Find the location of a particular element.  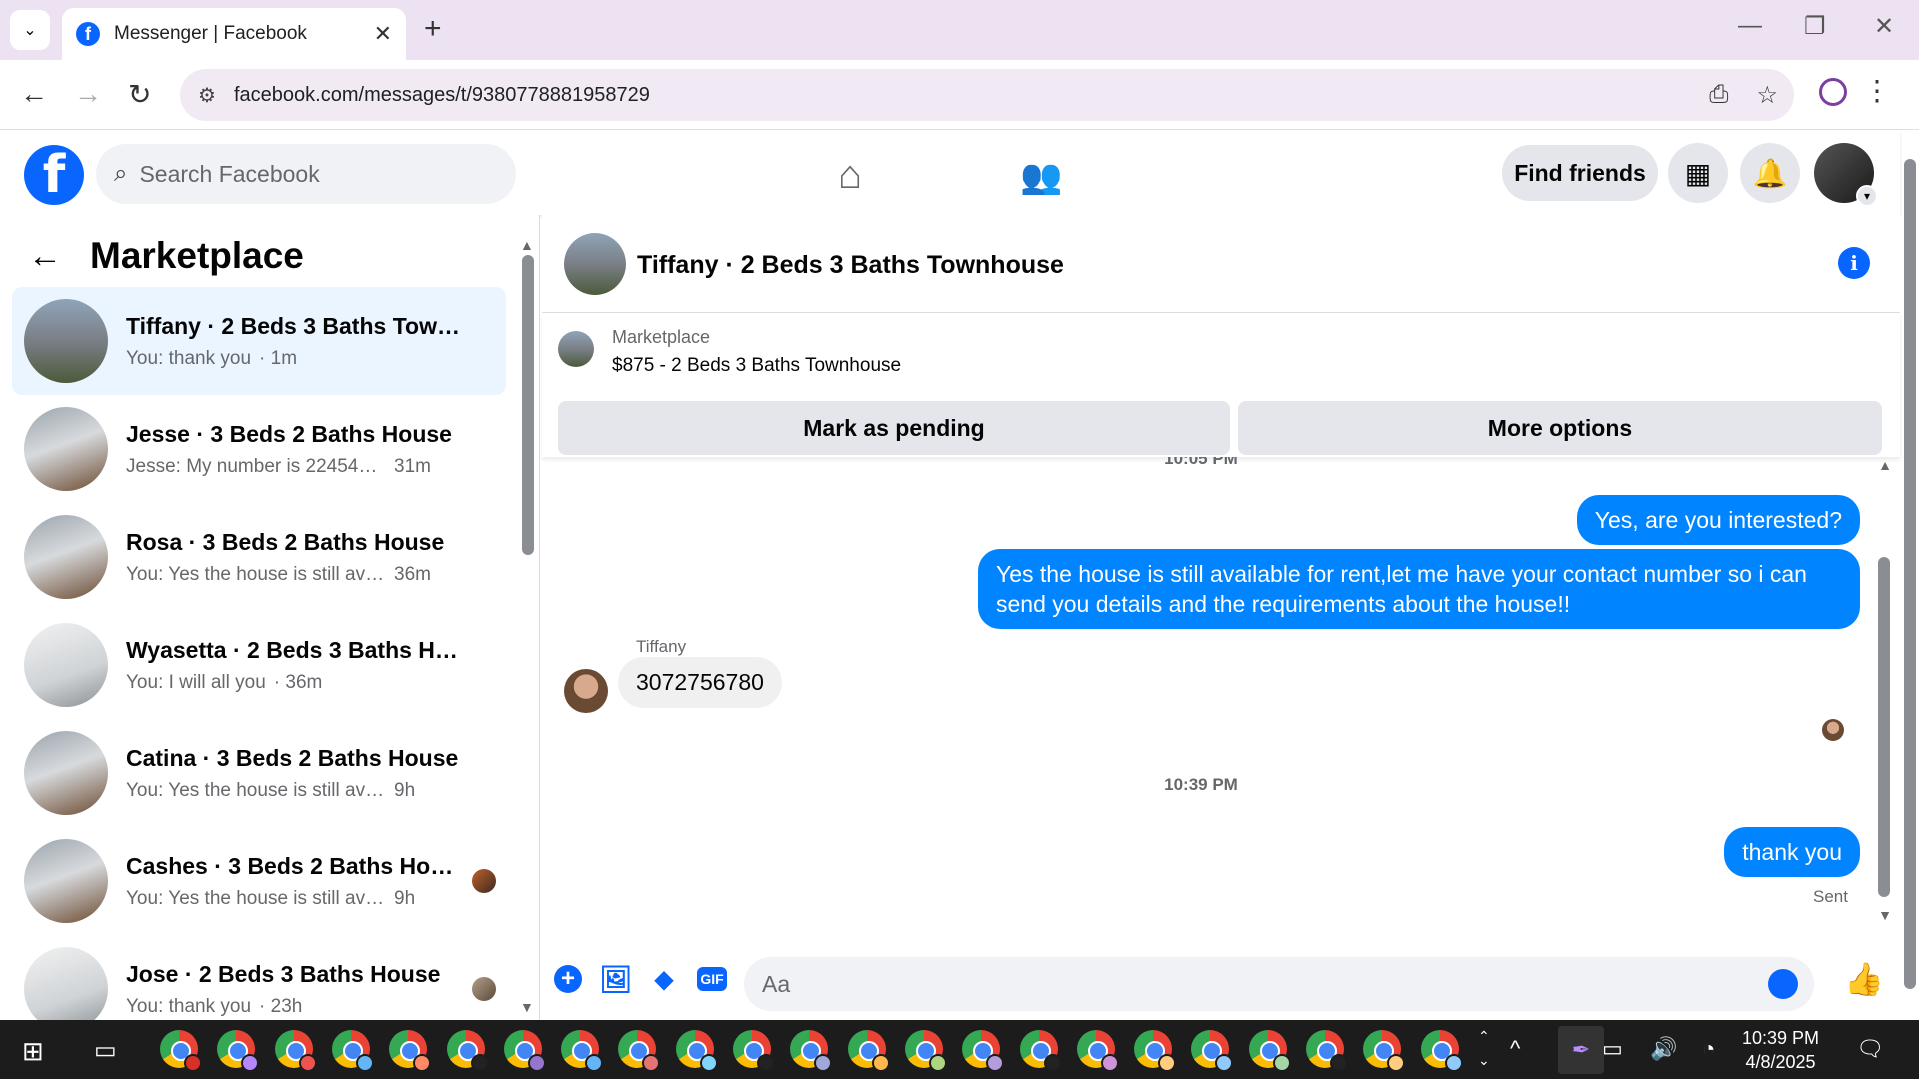

listing-thumbnail is located at coordinates (576, 349).